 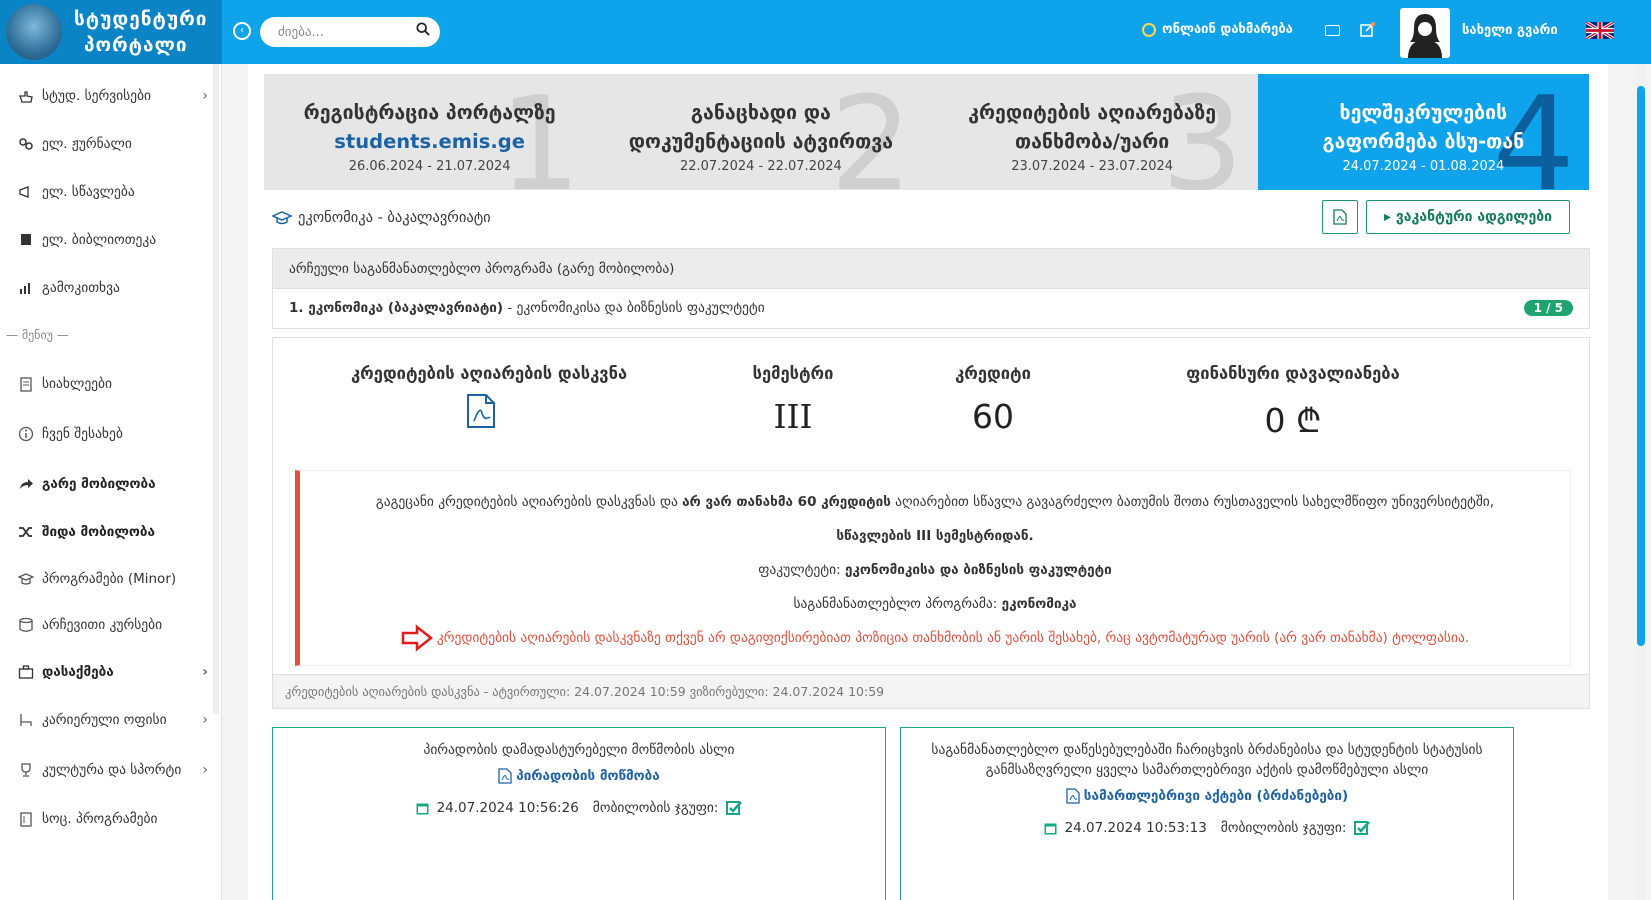 I want to click on card-file-link: სამართლებრივი აქტები (ბრძანებები), so click(x=1207, y=796).